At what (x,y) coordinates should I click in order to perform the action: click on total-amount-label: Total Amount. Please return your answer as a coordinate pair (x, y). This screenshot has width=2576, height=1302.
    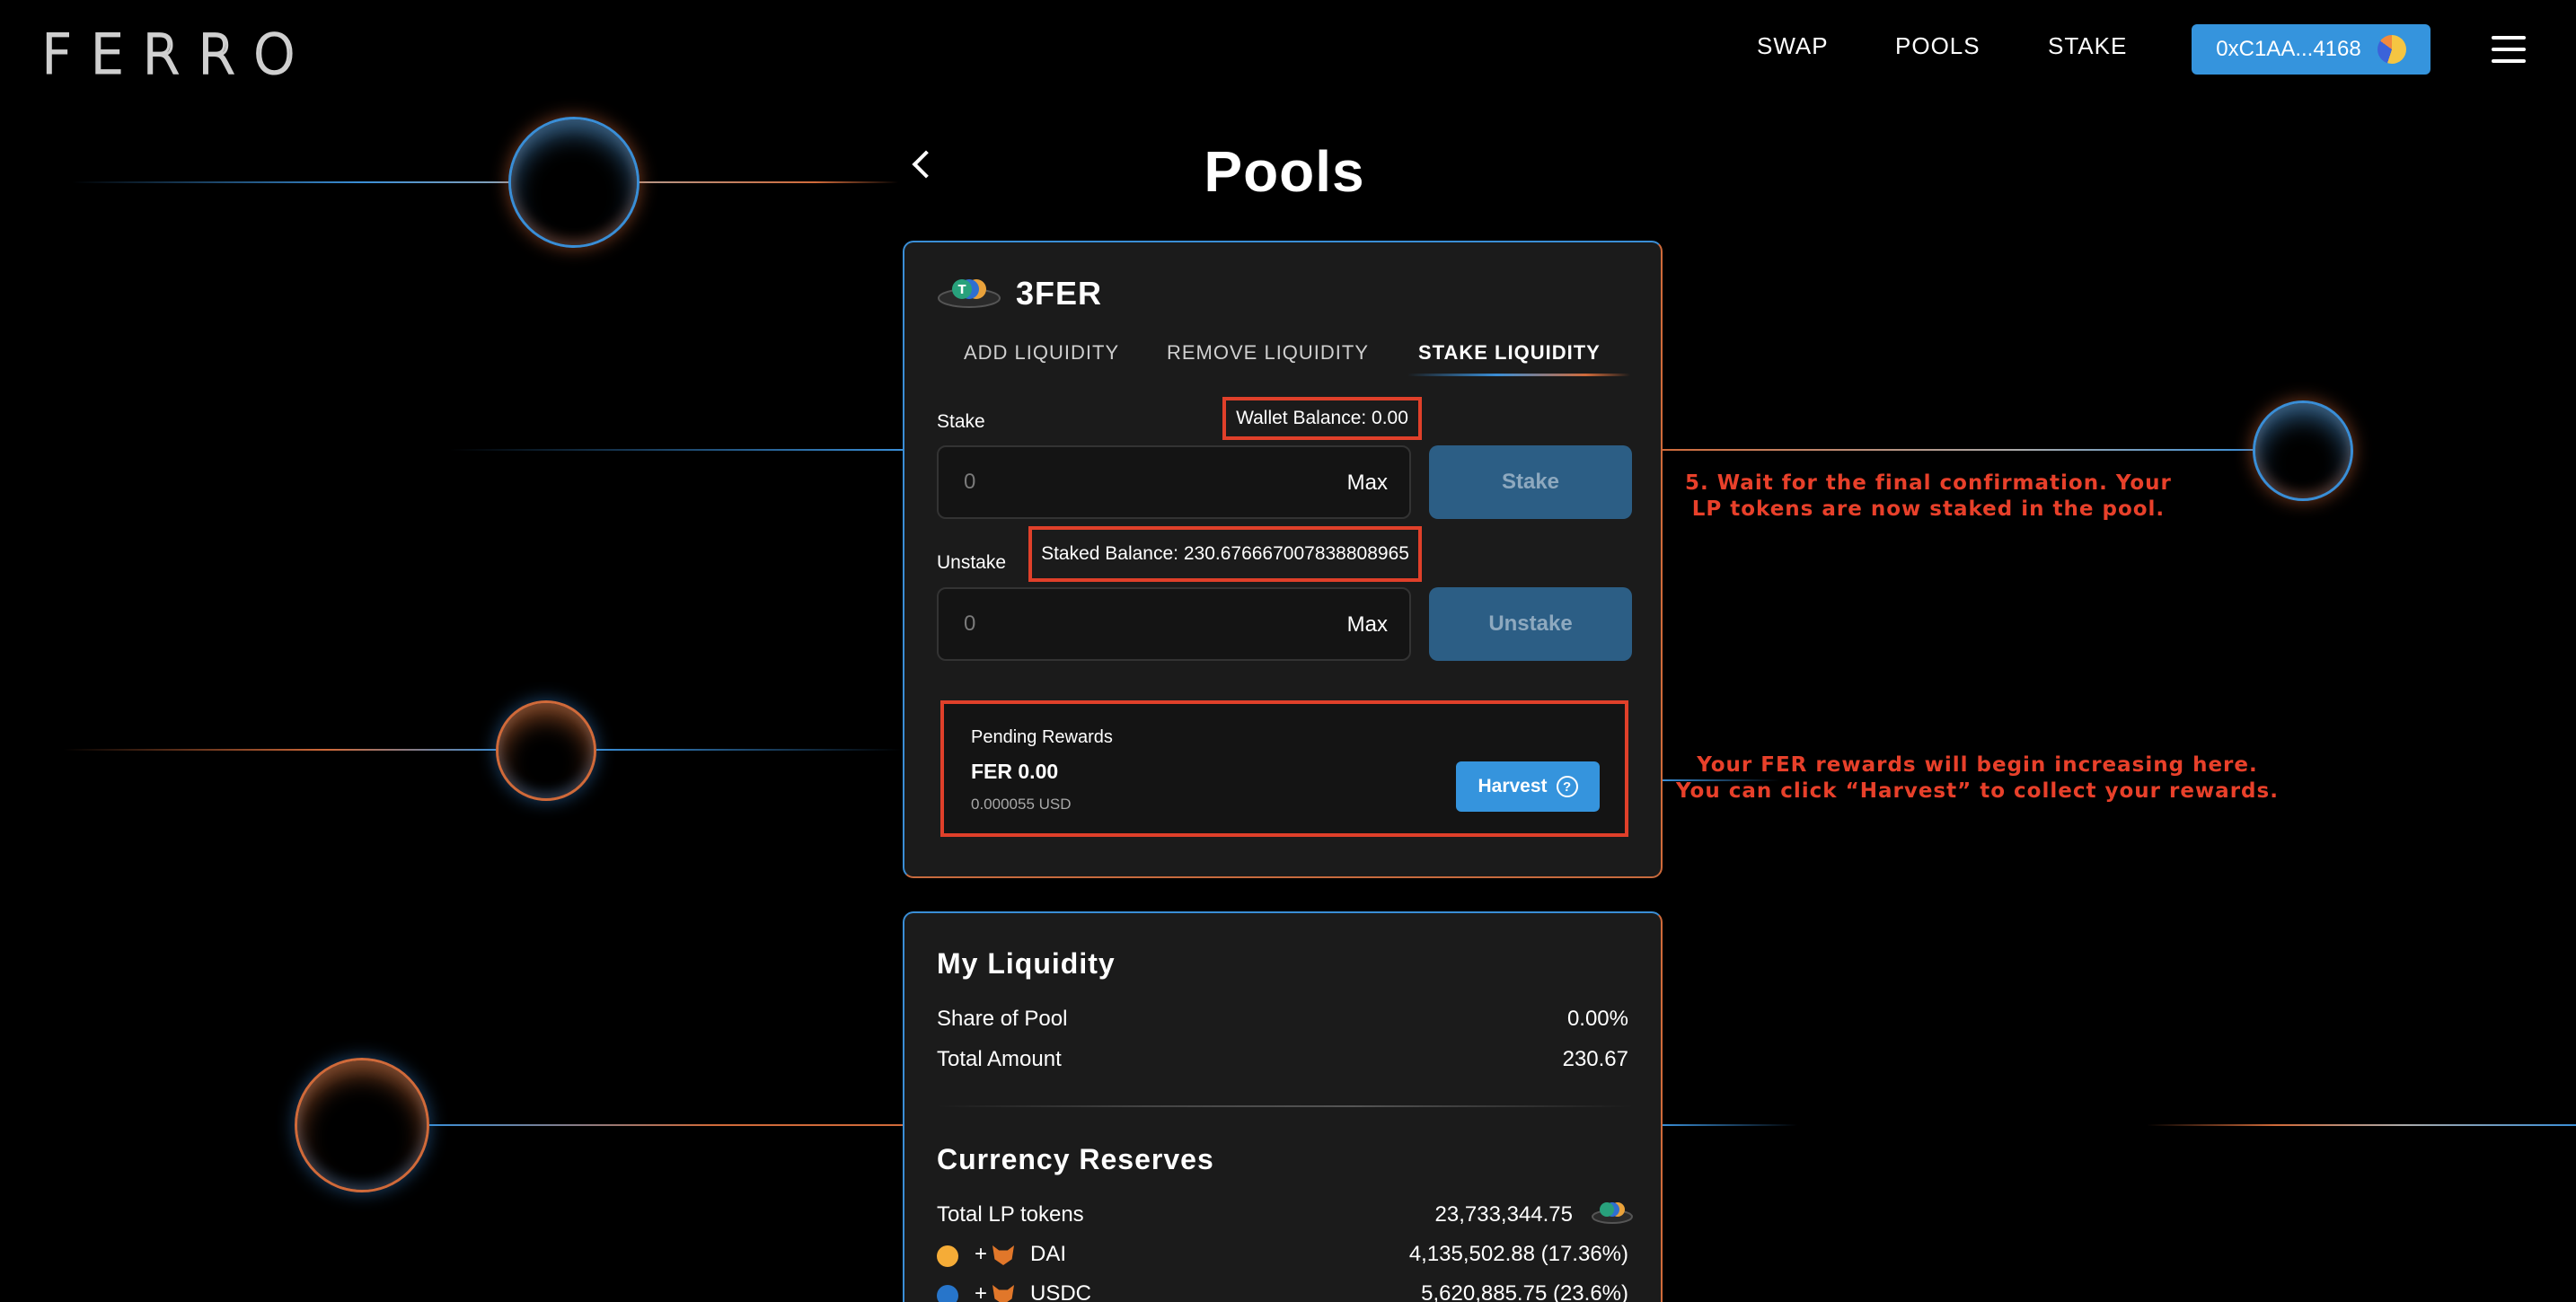
    Looking at the image, I should click on (999, 1059).